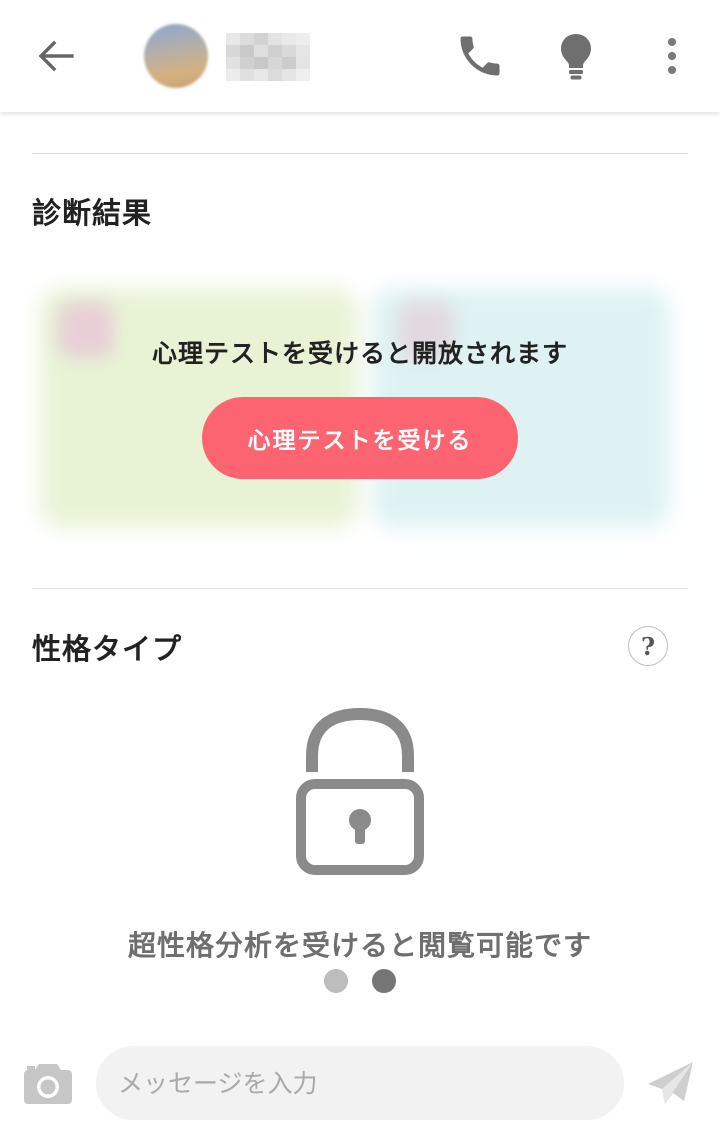  Describe the element at coordinates (176, 56) in the screenshot. I see `contact-avatar` at that location.